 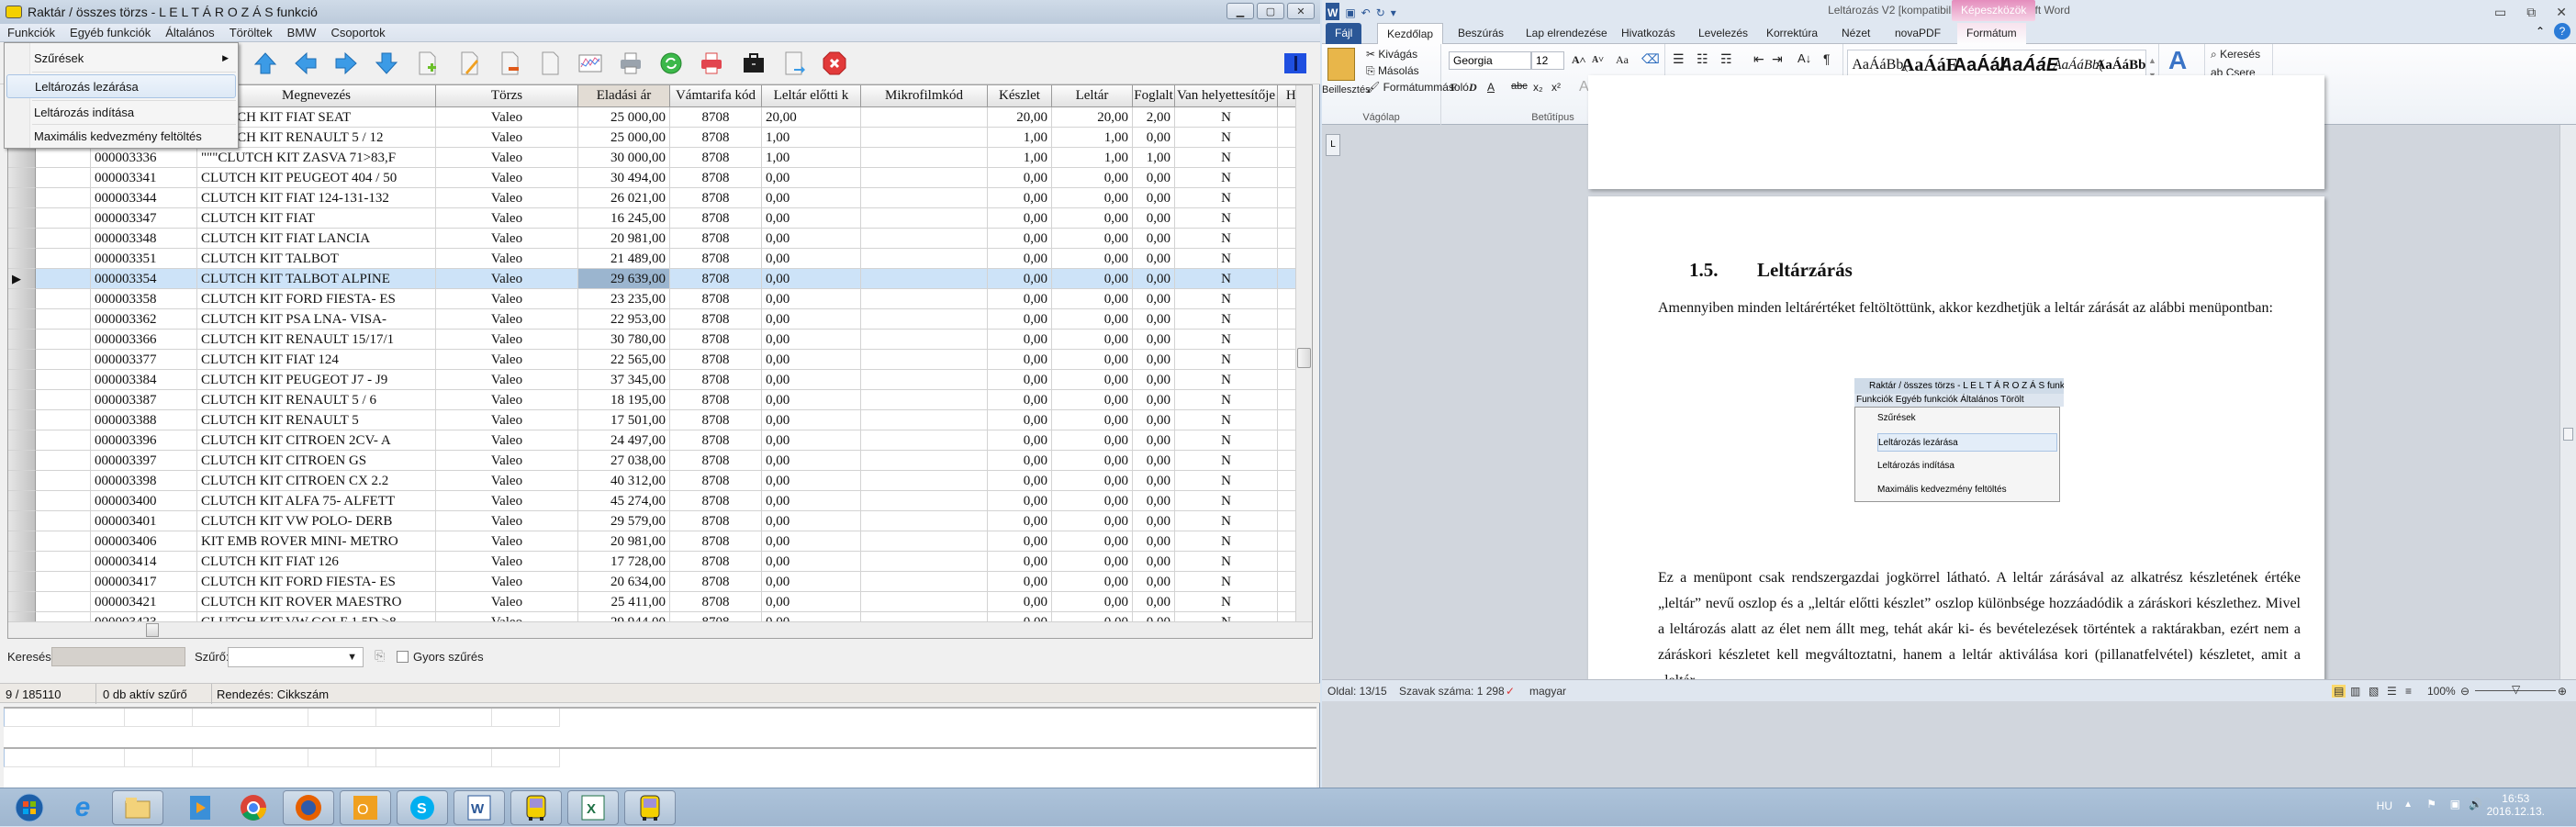 What do you see at coordinates (1792, 34) in the screenshot?
I see `tab-review: Korrektúra` at bounding box center [1792, 34].